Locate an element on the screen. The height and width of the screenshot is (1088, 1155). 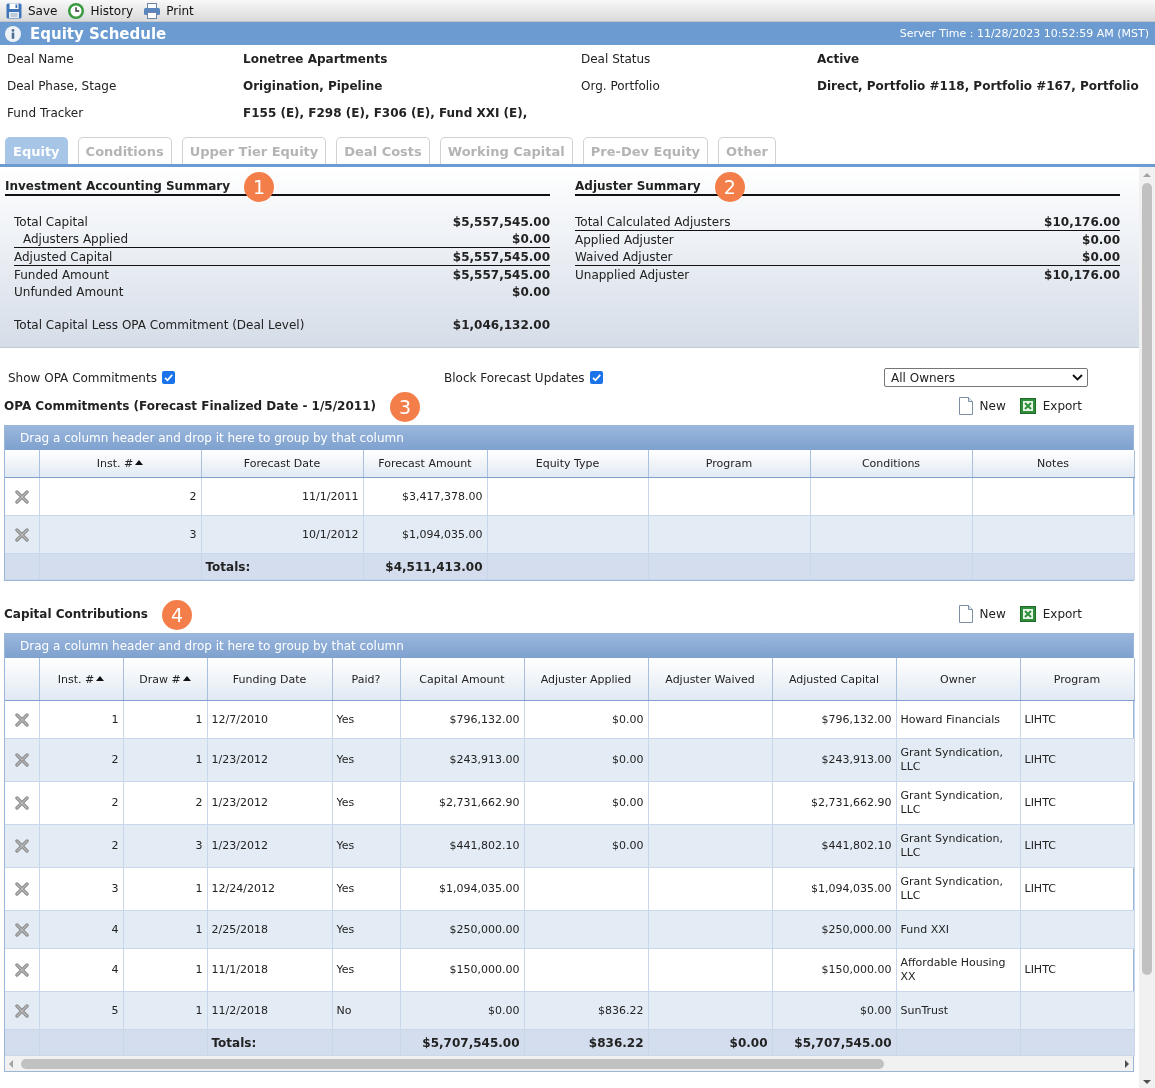
server-time: Server Time : 11/28/2023 10:52:59 AM (MST) is located at coordinates (1024, 33).